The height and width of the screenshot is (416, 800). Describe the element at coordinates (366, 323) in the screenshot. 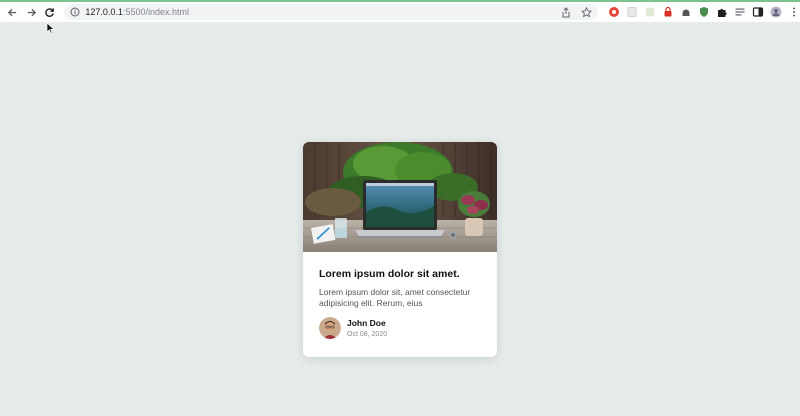

I see `author-name: John Doe` at that location.